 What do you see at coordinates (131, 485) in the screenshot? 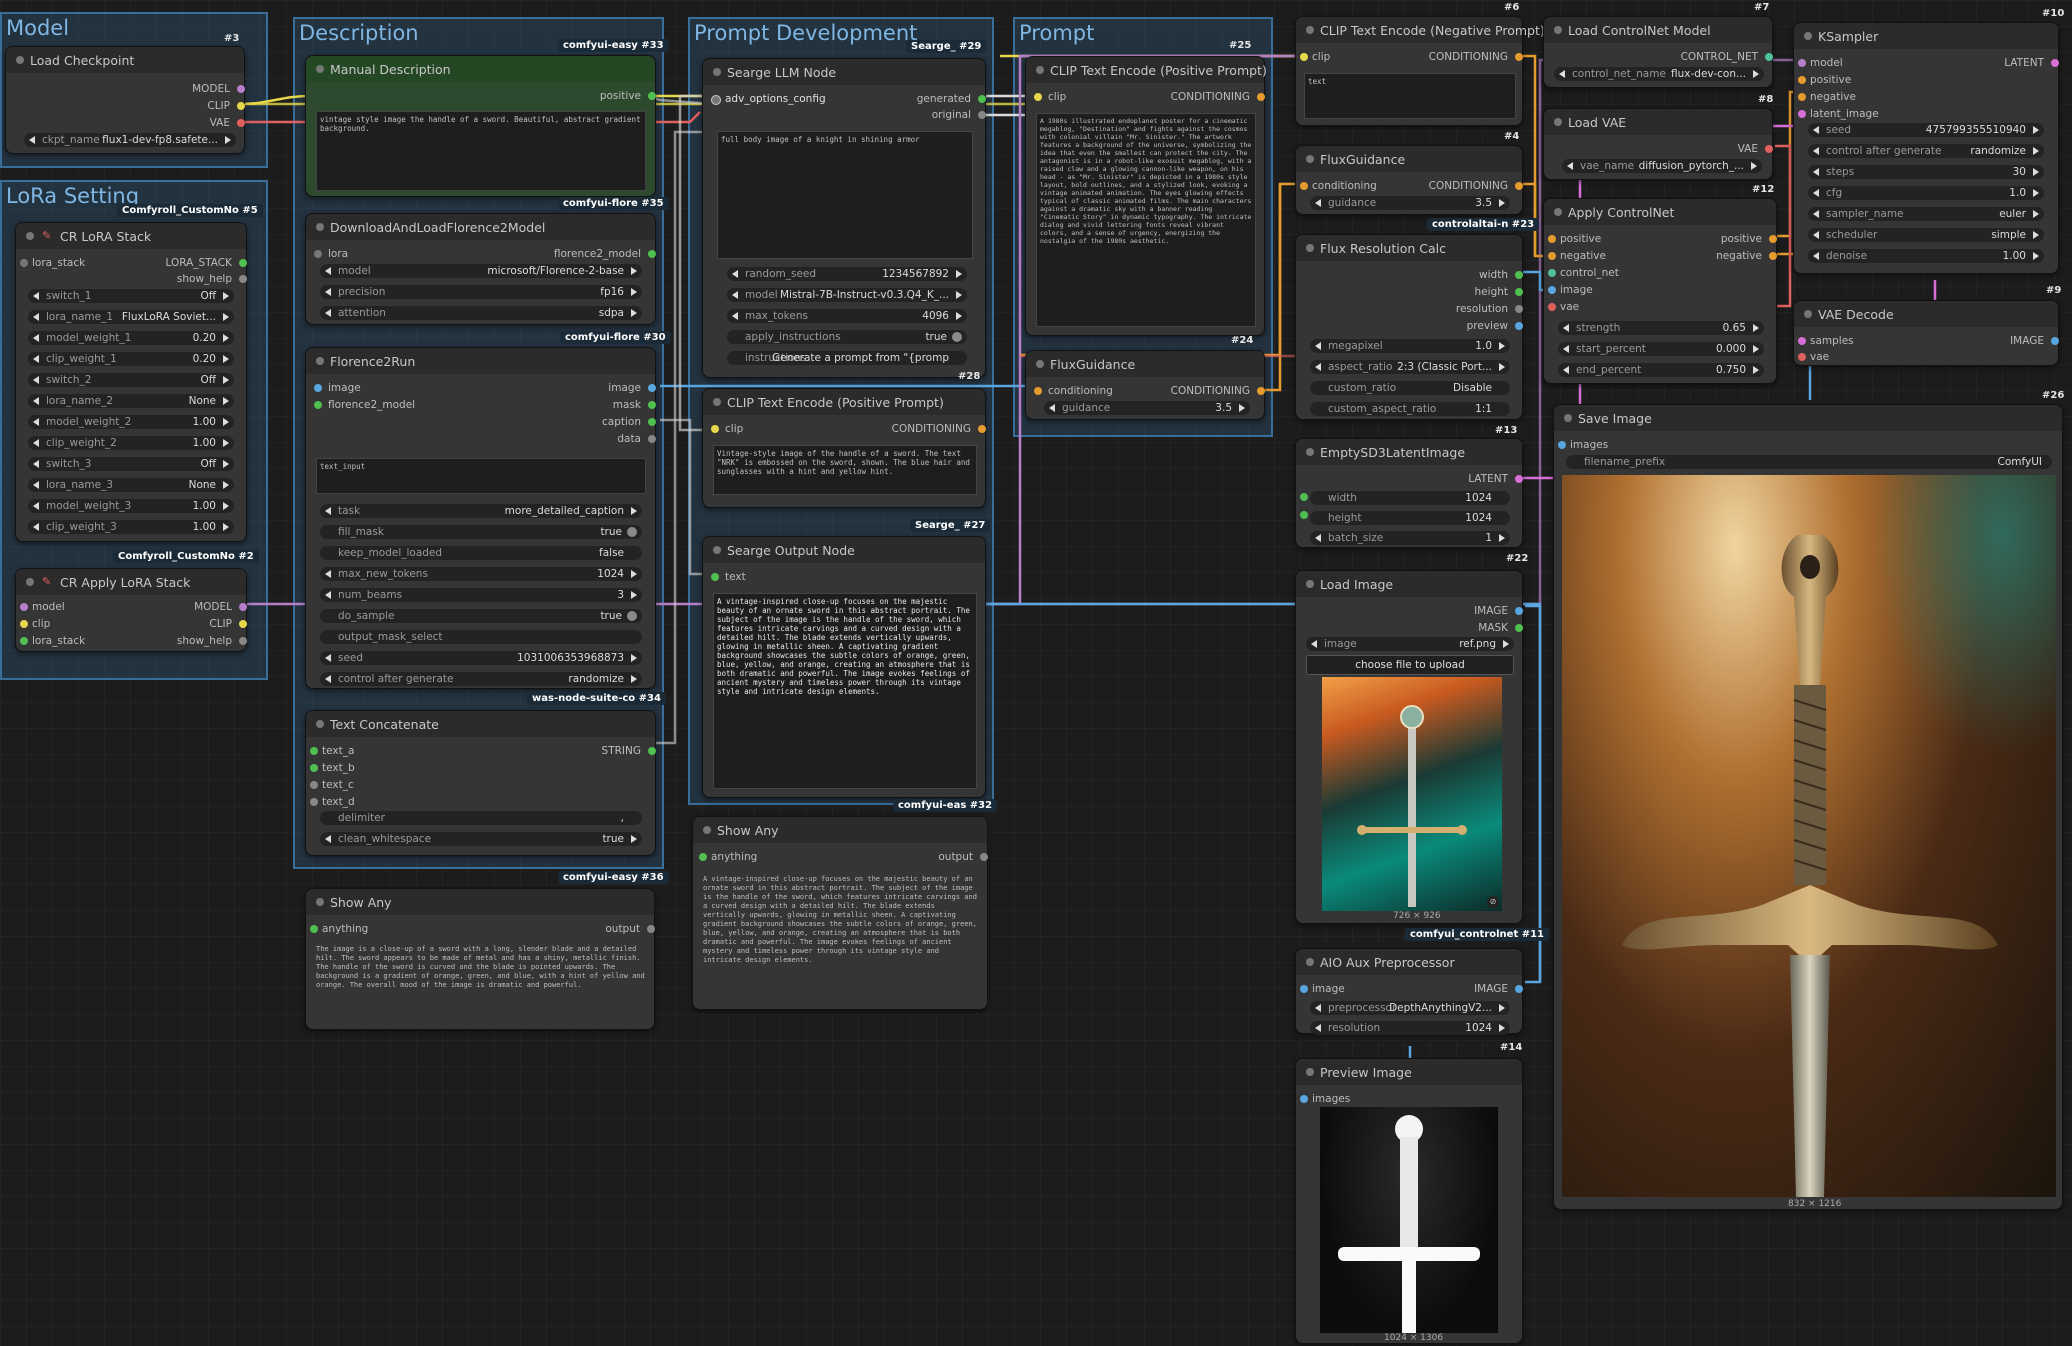
I see `lora-name-3-widget: lora_name_3 None` at bounding box center [131, 485].